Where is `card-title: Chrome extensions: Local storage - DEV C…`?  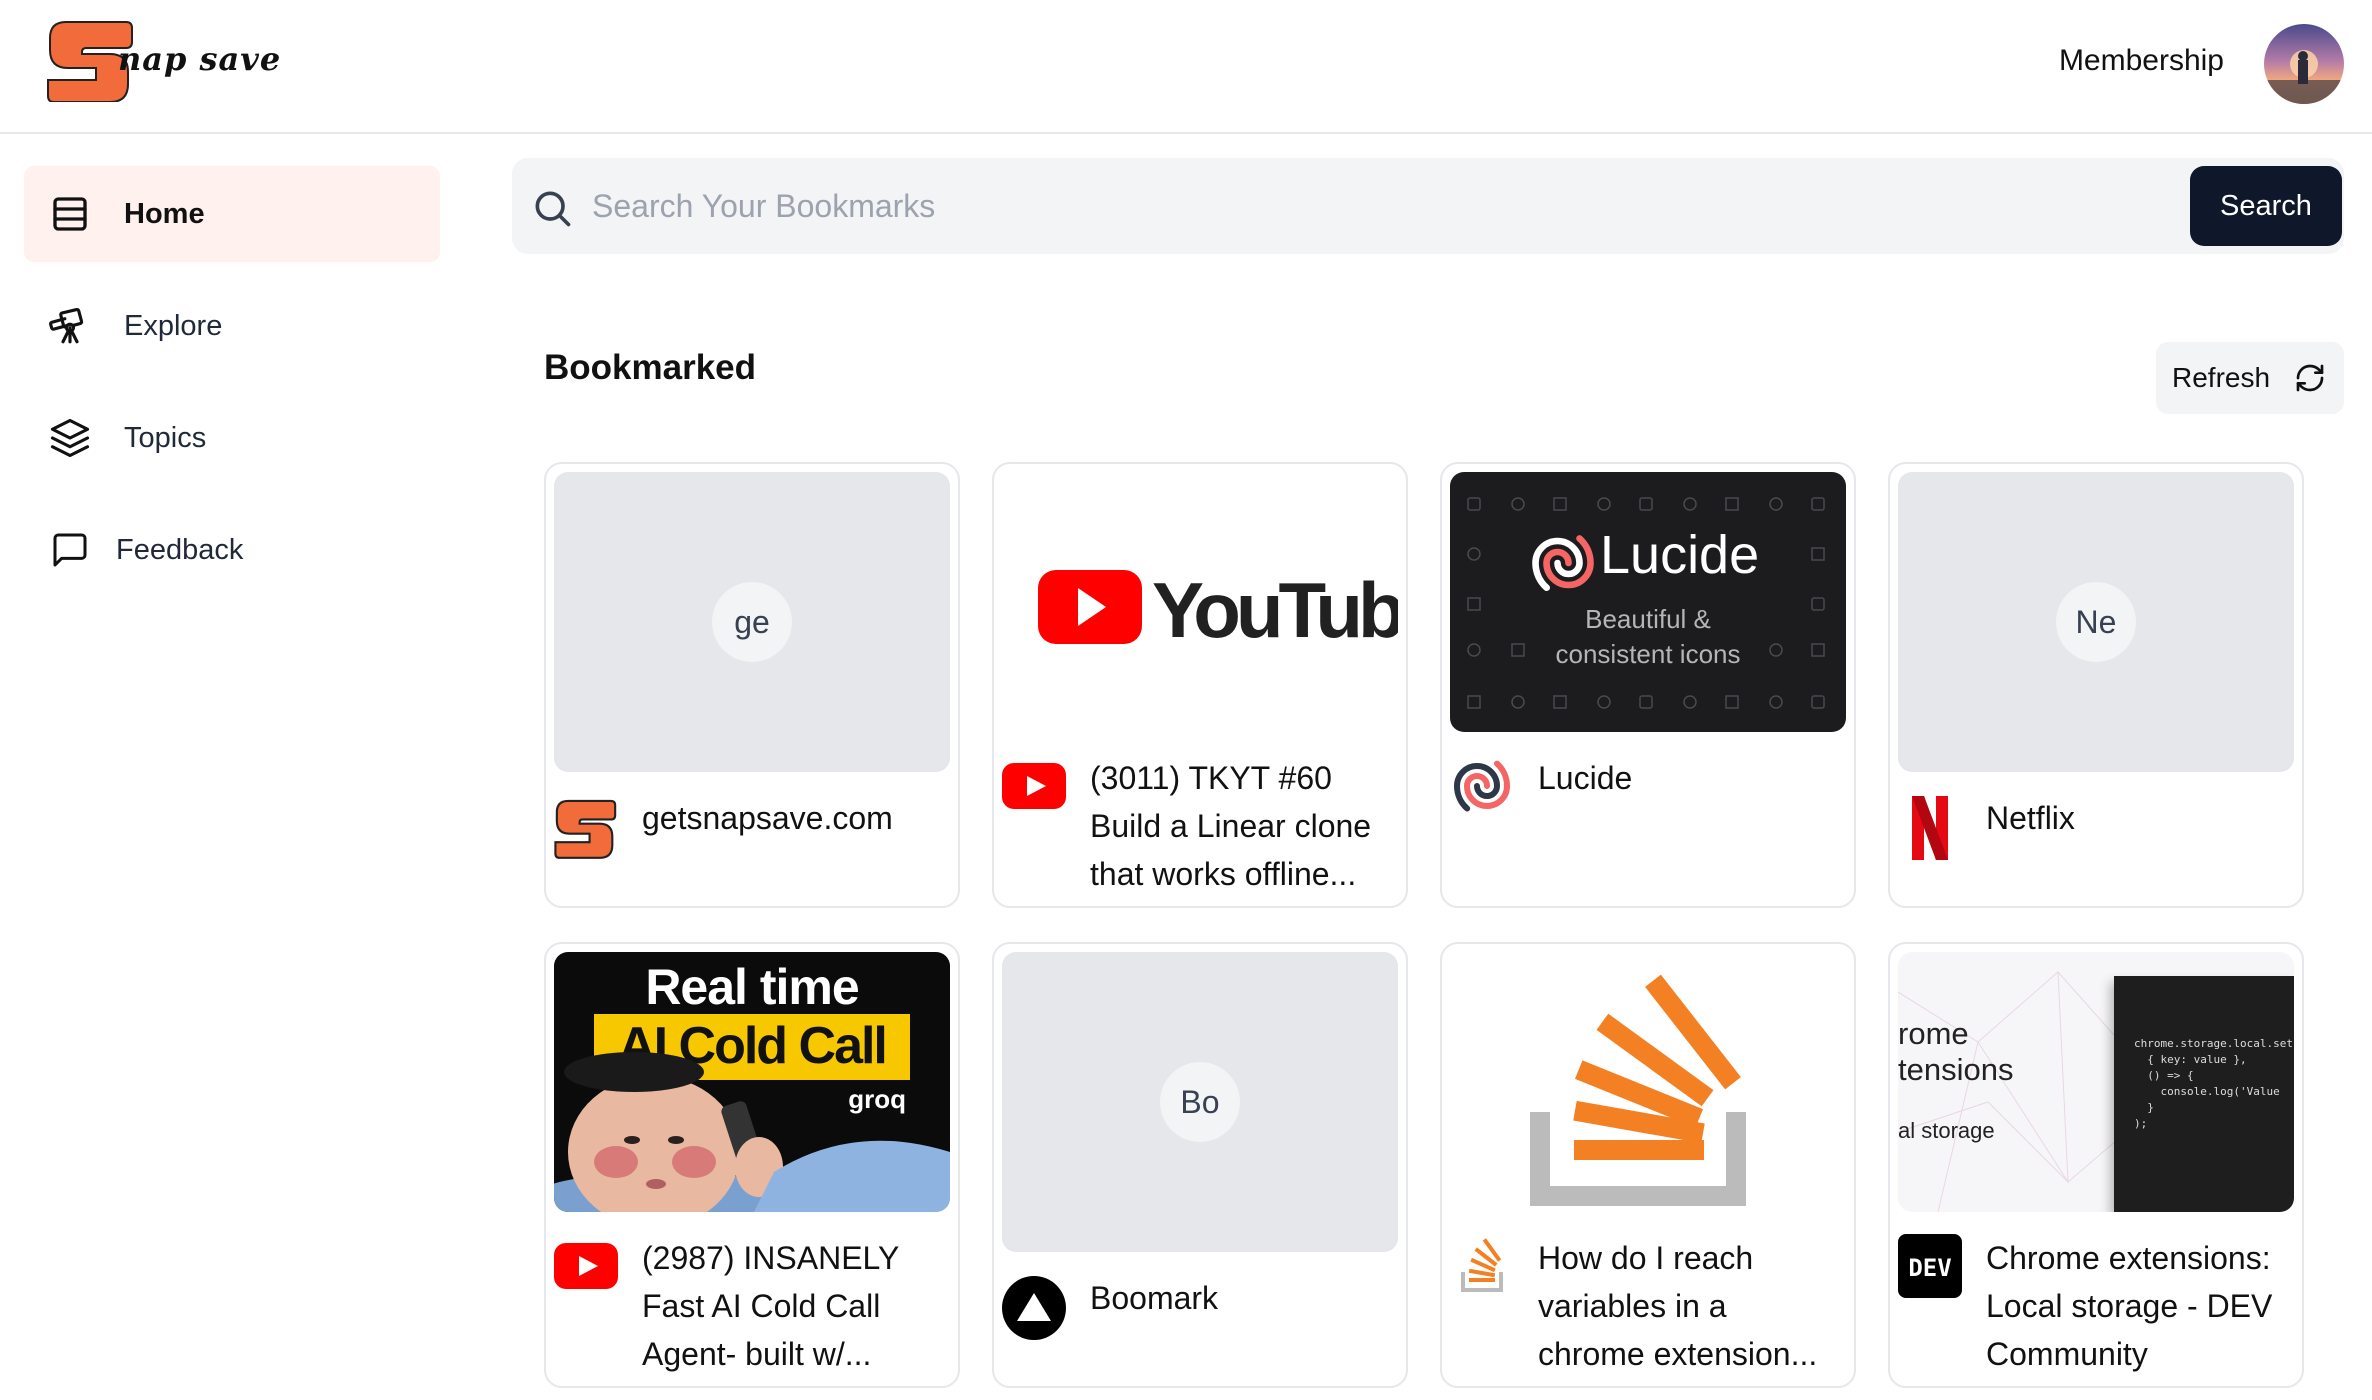
card-title: Chrome extensions: Local storage - DEV C… is located at coordinates (2129, 1306).